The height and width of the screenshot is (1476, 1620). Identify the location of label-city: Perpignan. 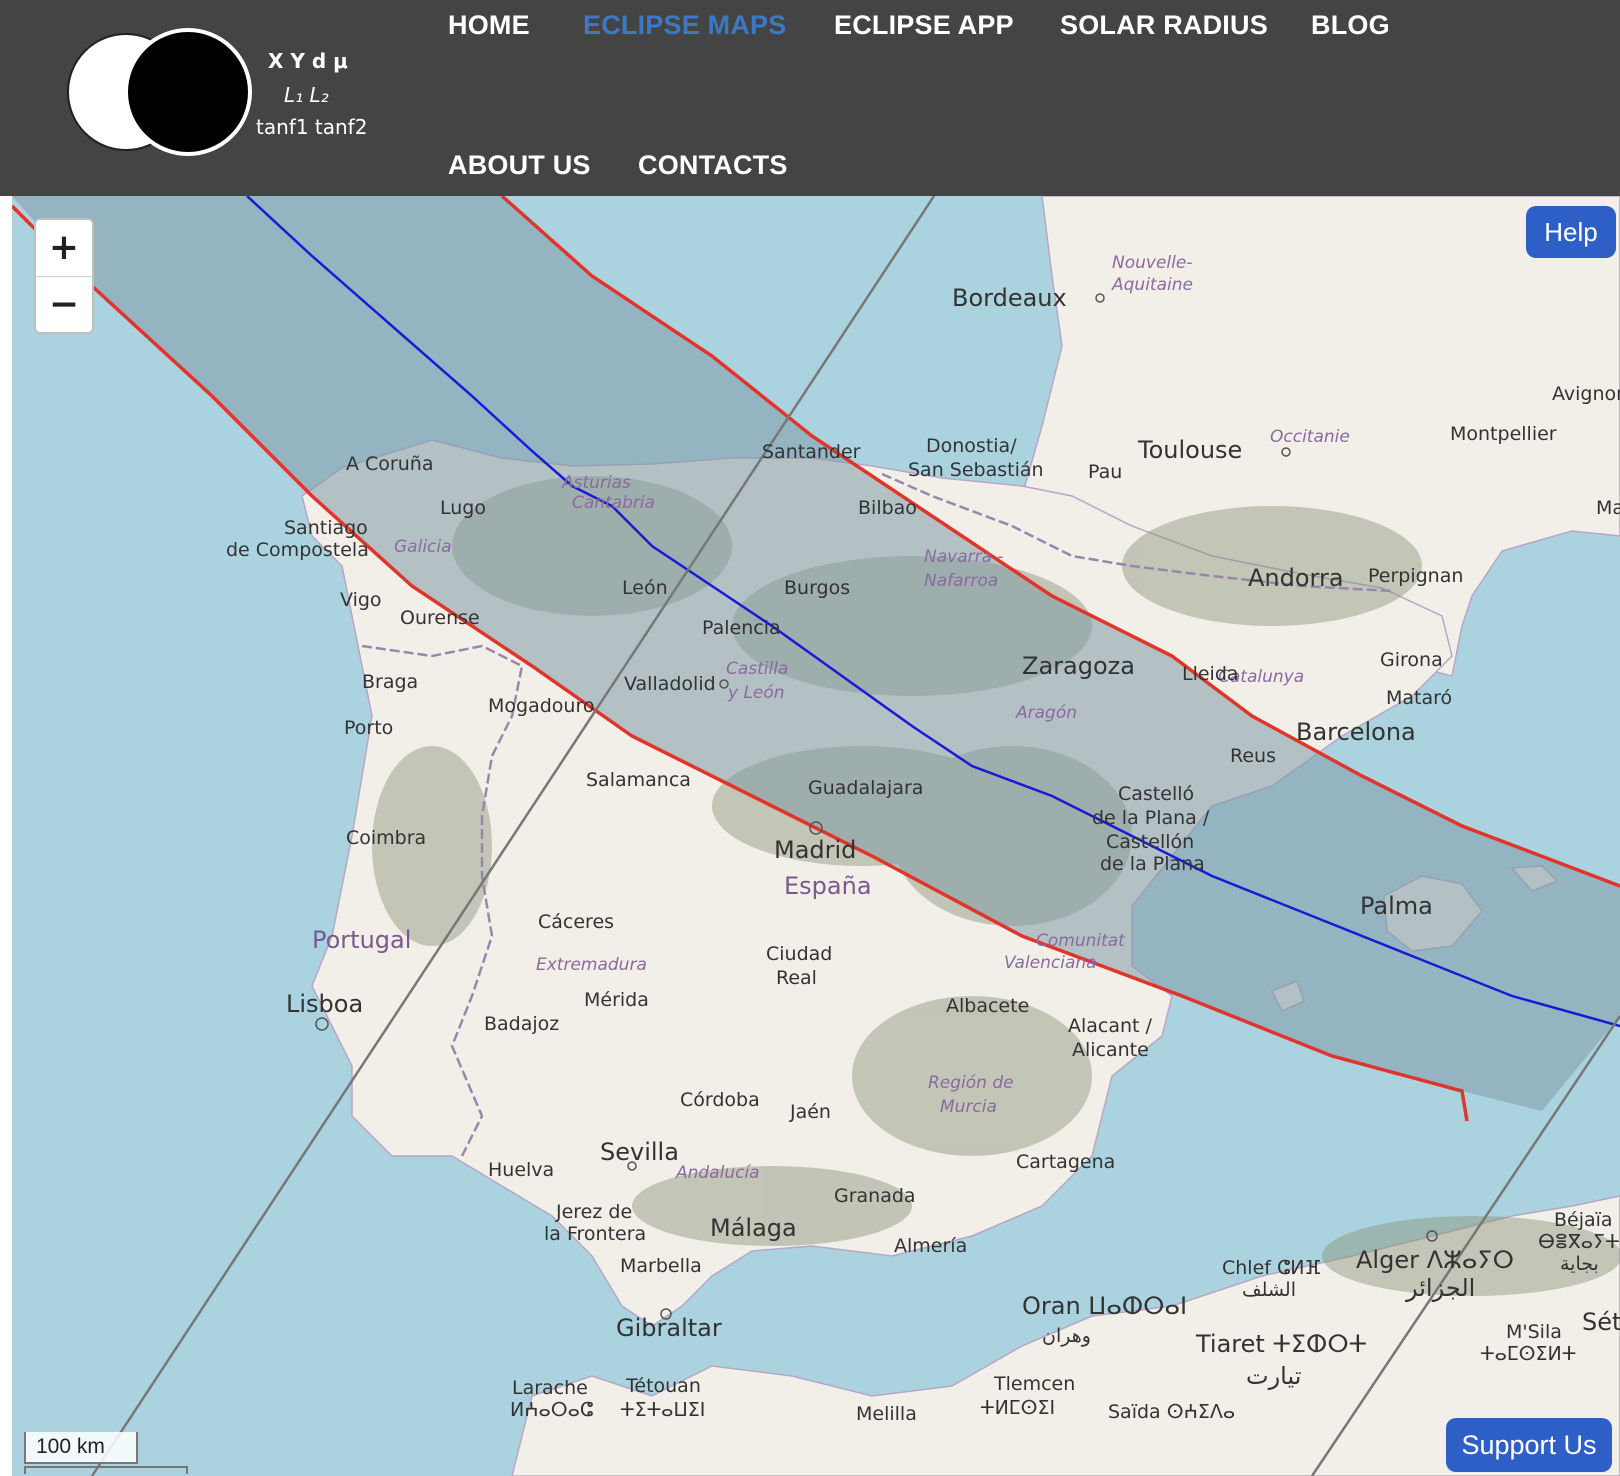
(1415, 576).